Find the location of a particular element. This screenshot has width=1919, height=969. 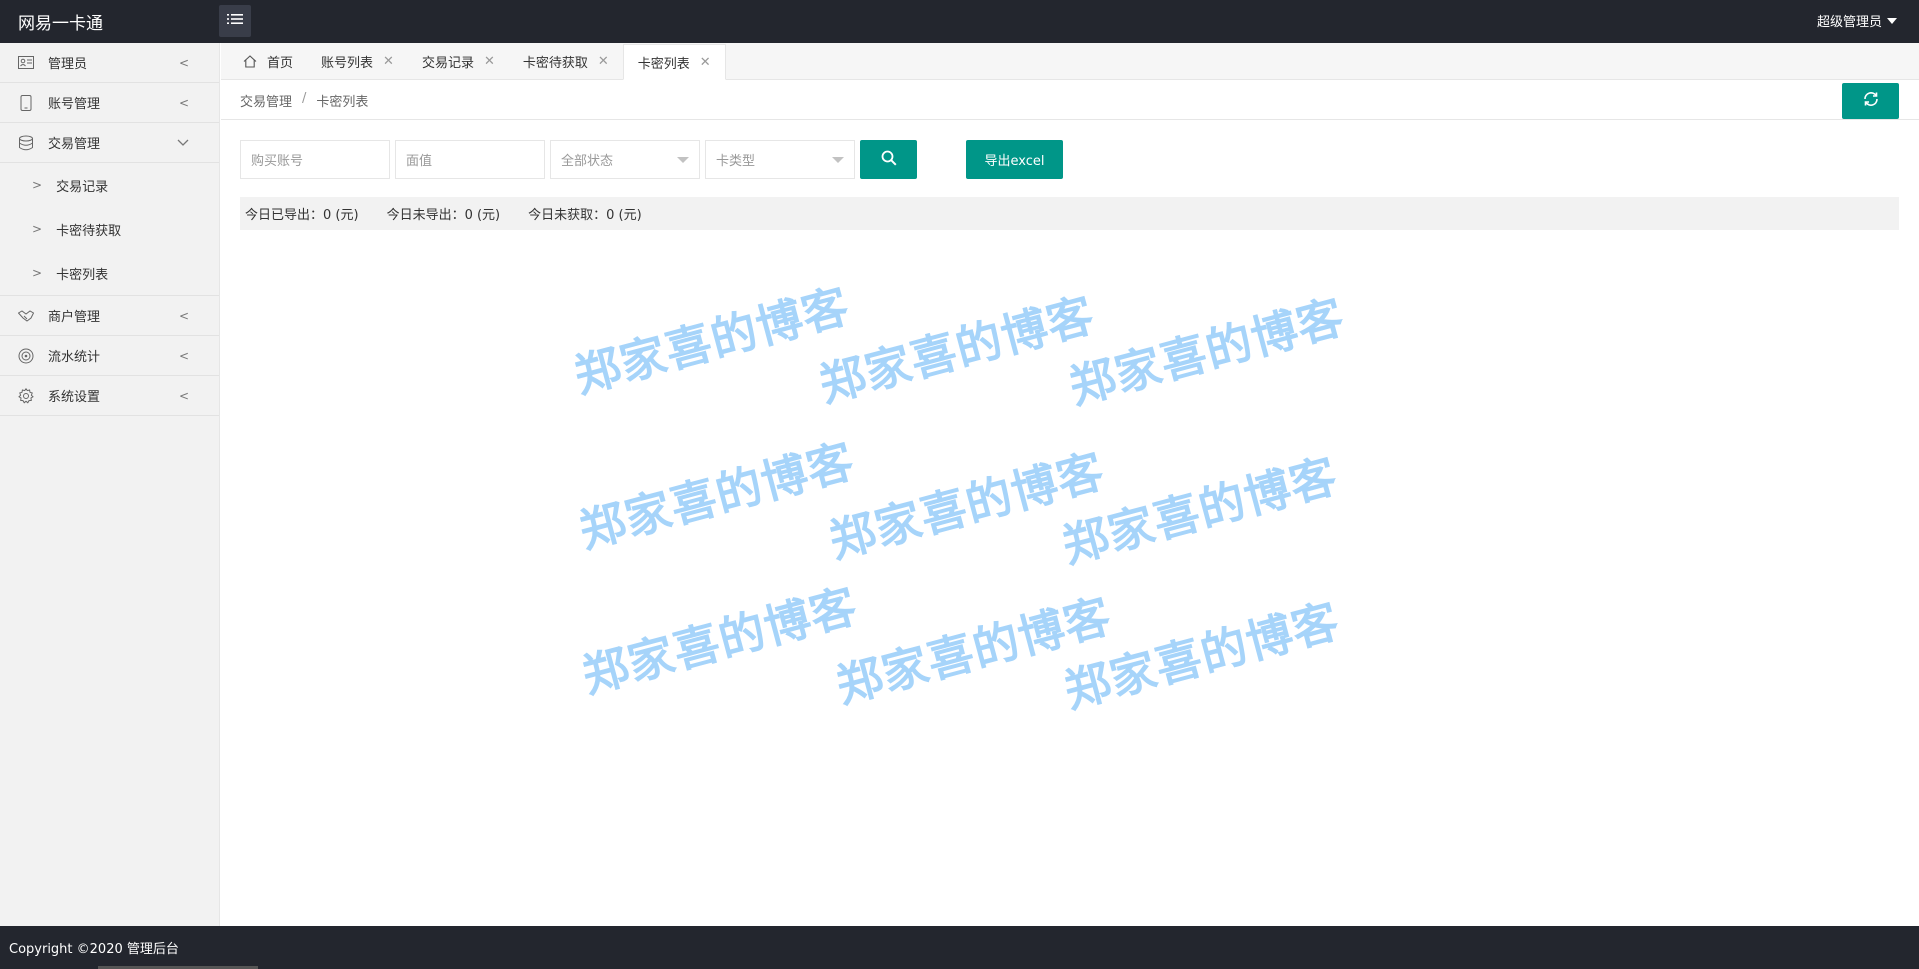

handshake-icon is located at coordinates (26, 316).